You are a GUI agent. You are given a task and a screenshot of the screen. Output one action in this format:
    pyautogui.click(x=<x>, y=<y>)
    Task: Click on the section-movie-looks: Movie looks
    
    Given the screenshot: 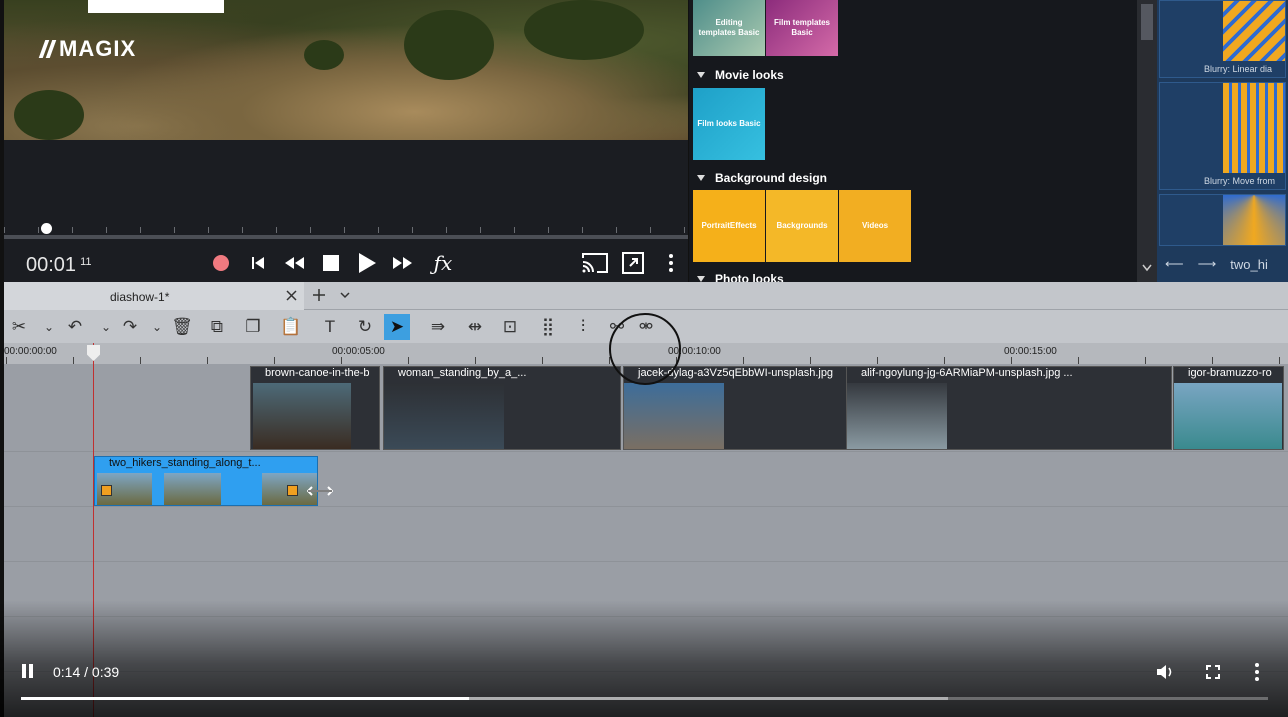 What is the action you would take?
    pyautogui.click(x=740, y=75)
    